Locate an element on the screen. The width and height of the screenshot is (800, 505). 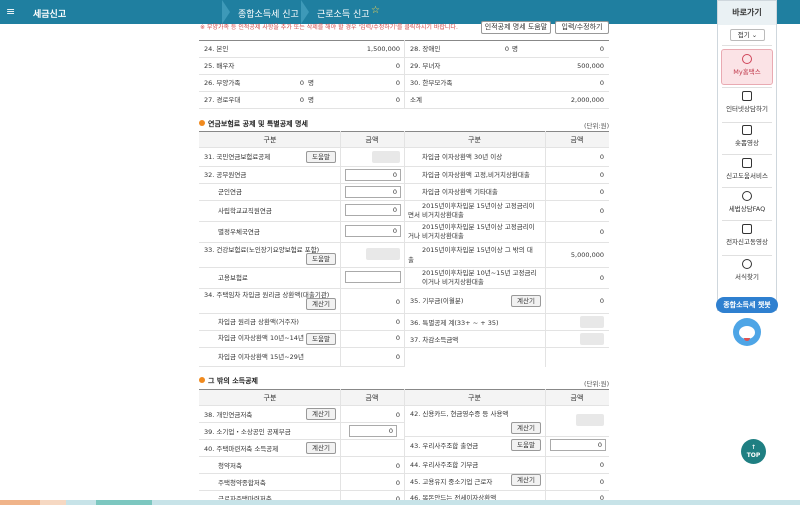
private-school-pension-label: 사립학교교직원연금 is located at coordinates (245, 211).